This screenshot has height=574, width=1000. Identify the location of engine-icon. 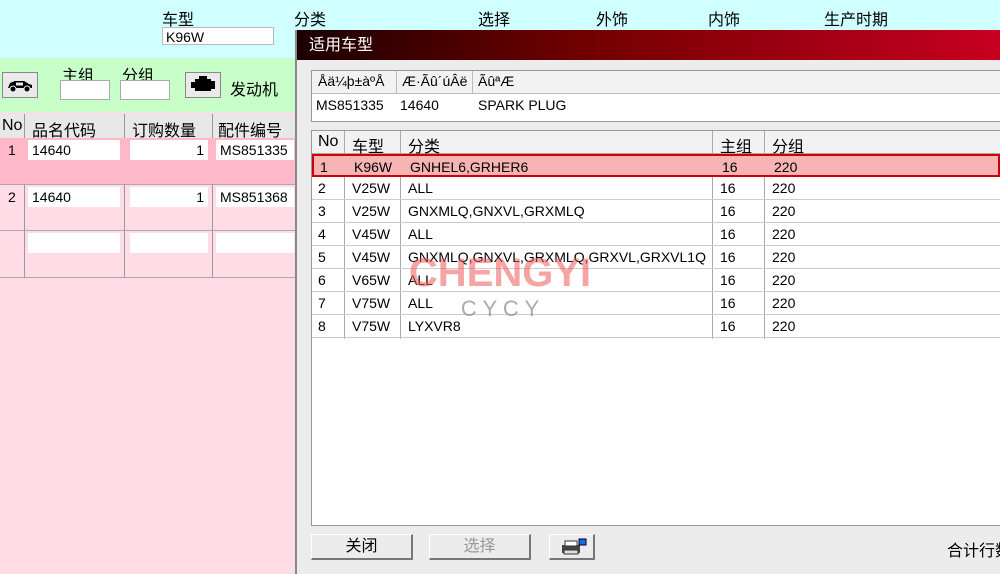
(203, 83).